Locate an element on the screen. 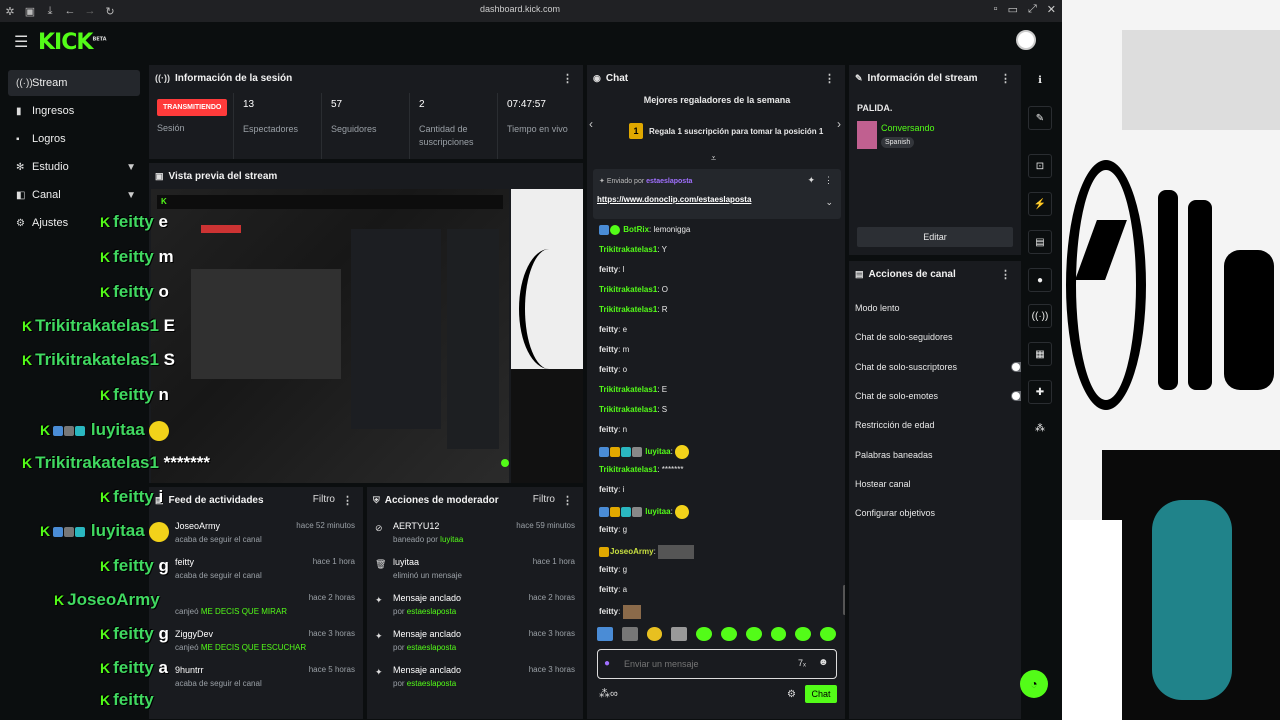 This screenshot has width=1280, height=720. translate-icon: 7ₓ is located at coordinates (802, 663).